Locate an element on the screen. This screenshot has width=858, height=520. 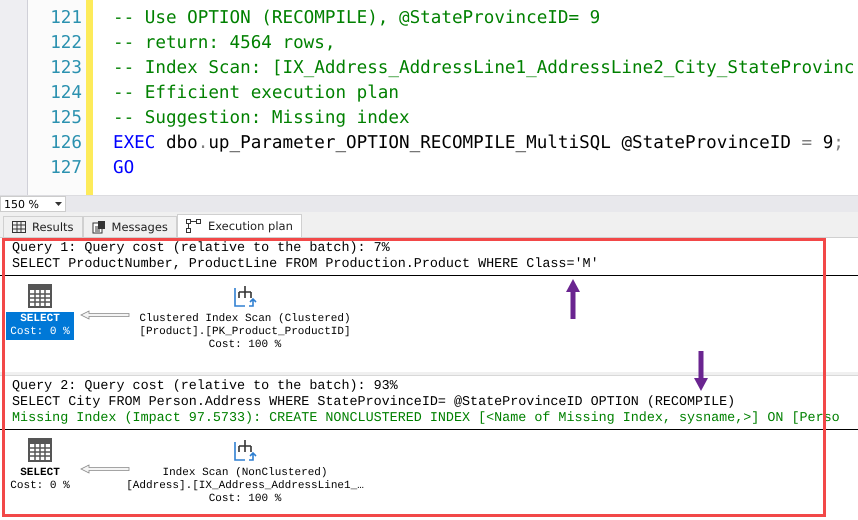
document-icon is located at coordinates (99, 227).